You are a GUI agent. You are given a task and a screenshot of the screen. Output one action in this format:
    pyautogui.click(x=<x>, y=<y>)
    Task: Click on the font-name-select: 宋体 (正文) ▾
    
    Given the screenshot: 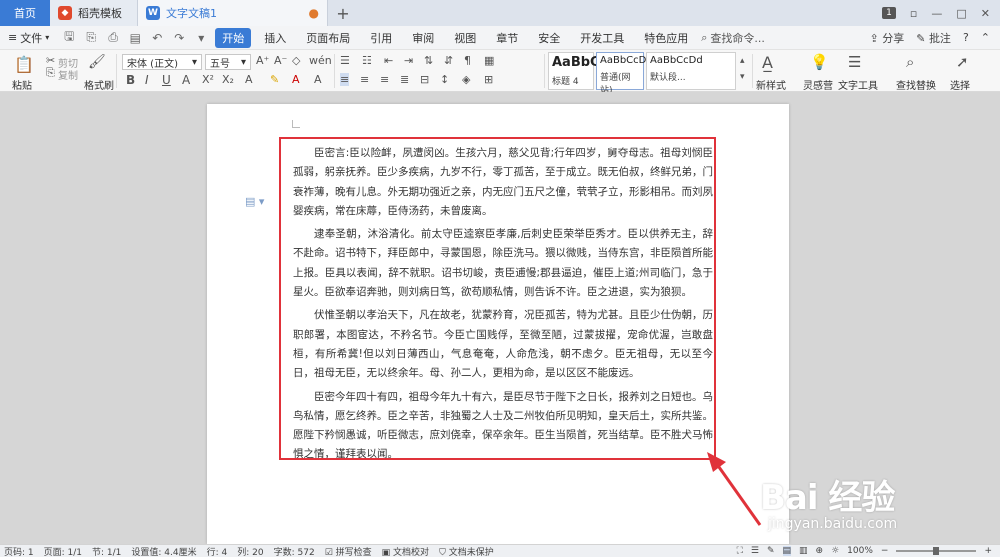 What is the action you would take?
    pyautogui.click(x=162, y=62)
    